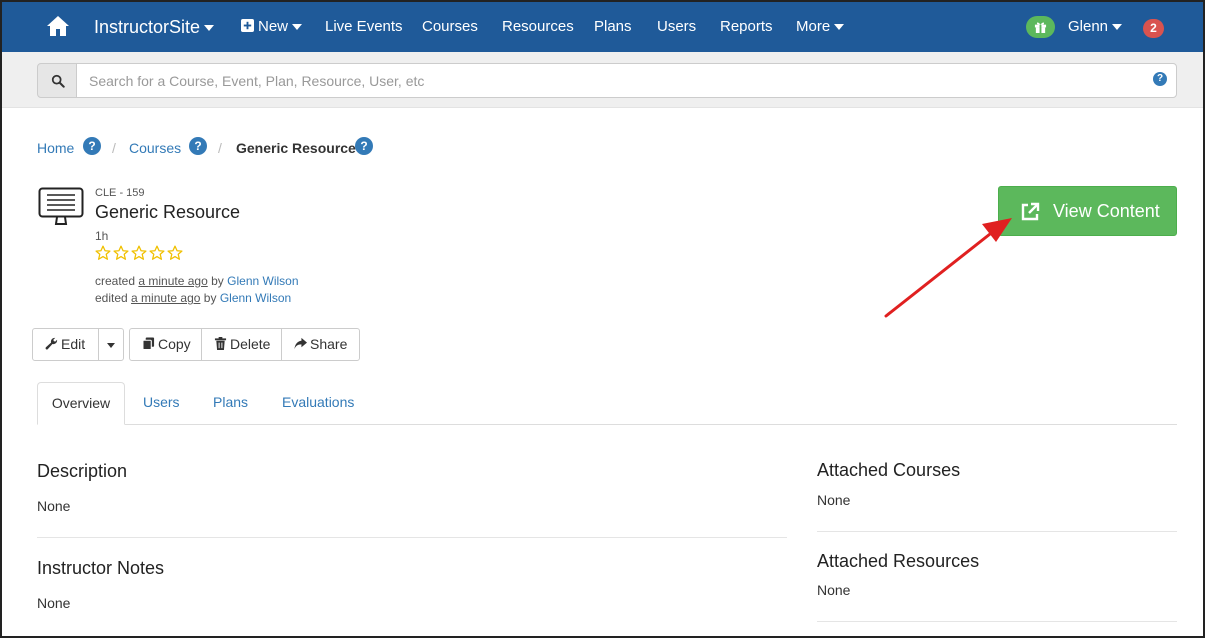  Describe the element at coordinates (101, 568) in the screenshot. I see `instructor-notes-title: Instructor Notes` at that location.